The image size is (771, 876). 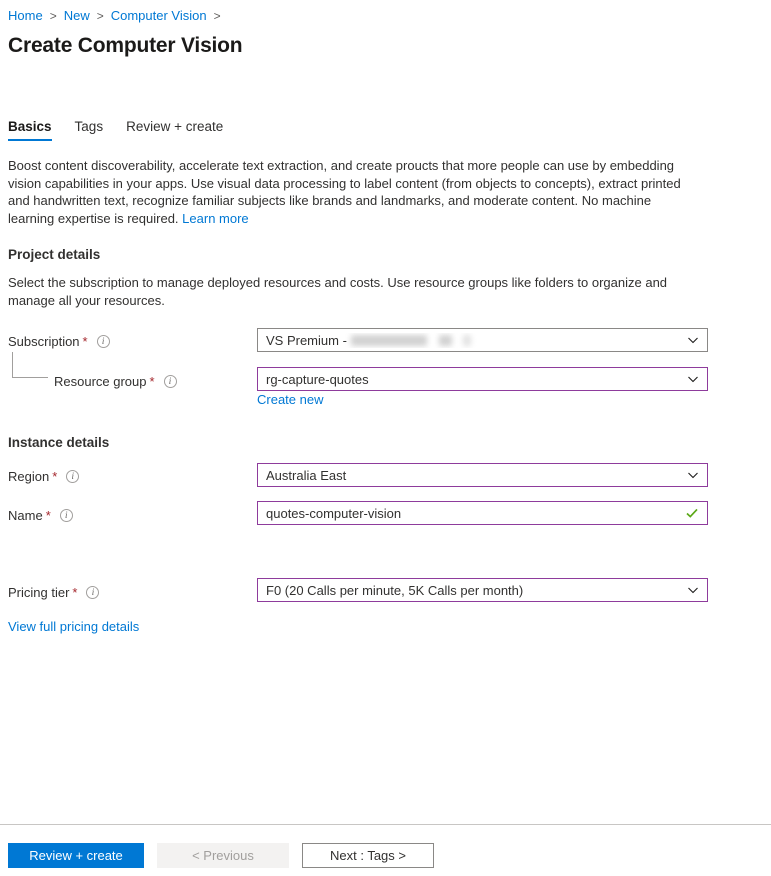 What do you see at coordinates (215, 218) in the screenshot?
I see `learn-more-link: Learn more` at bounding box center [215, 218].